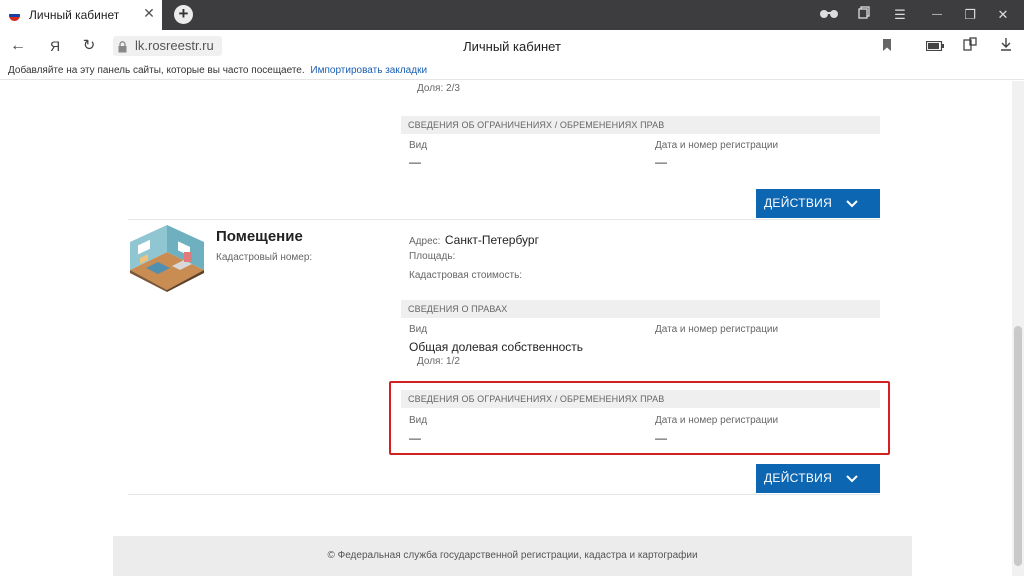 Image resolution: width=1024 pixels, height=576 pixels. Describe the element at coordinates (418, 145) in the screenshot. I see `kind-label-top: Вид` at that location.